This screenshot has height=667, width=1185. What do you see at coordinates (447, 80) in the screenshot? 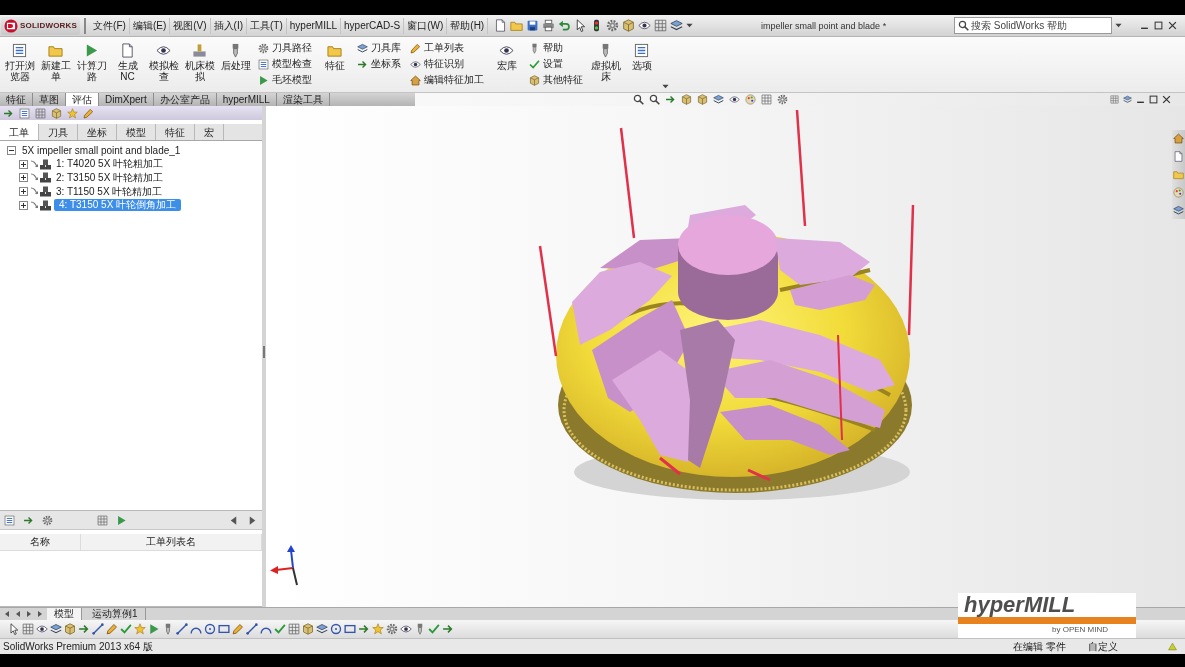
I see `ribbon-button: 编辑特征加工` at bounding box center [447, 80].